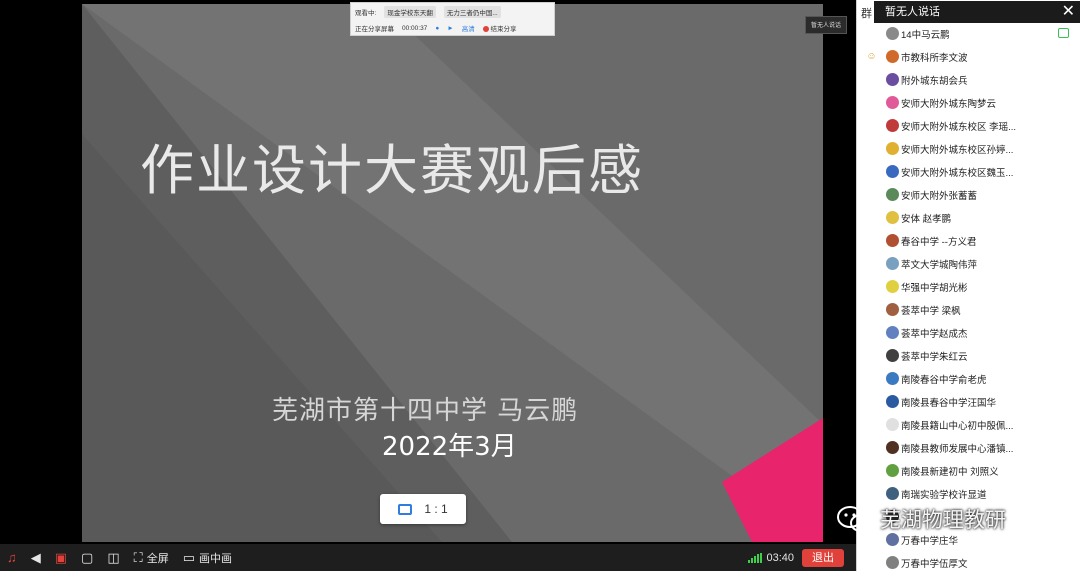 Image resolution: width=1080 pixels, height=571 pixels. Describe the element at coordinates (968, 217) in the screenshot. I see `member-row: 安体 赵孝鹏` at that location.